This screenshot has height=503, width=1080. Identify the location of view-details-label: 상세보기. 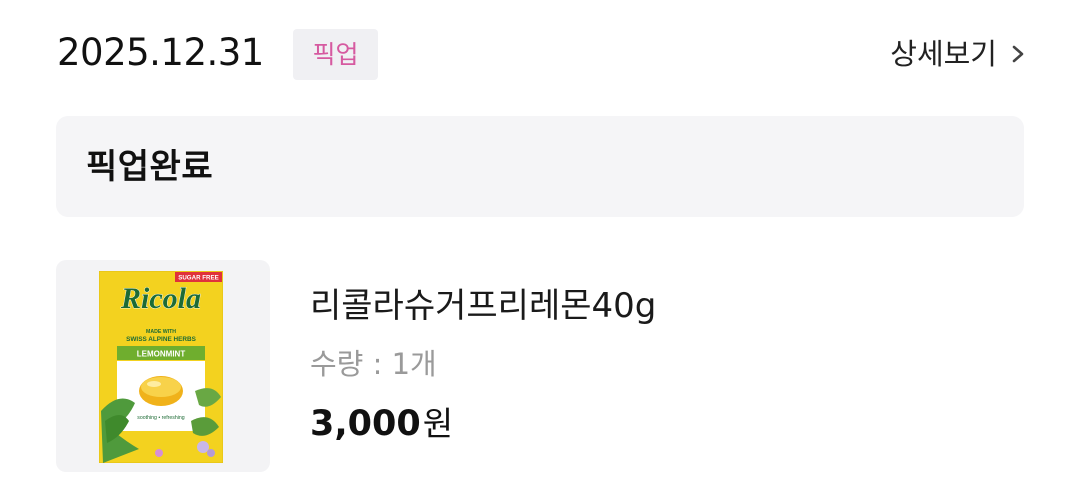
(943, 53).